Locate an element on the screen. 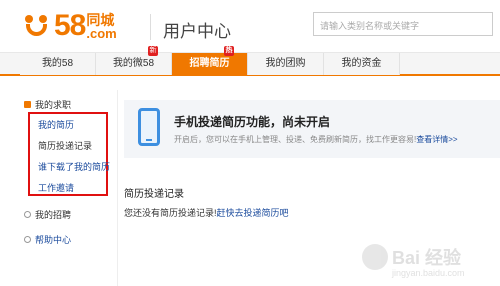 The image size is (500, 286). sidebar-help: 帮助中心 is located at coordinates (47, 239).